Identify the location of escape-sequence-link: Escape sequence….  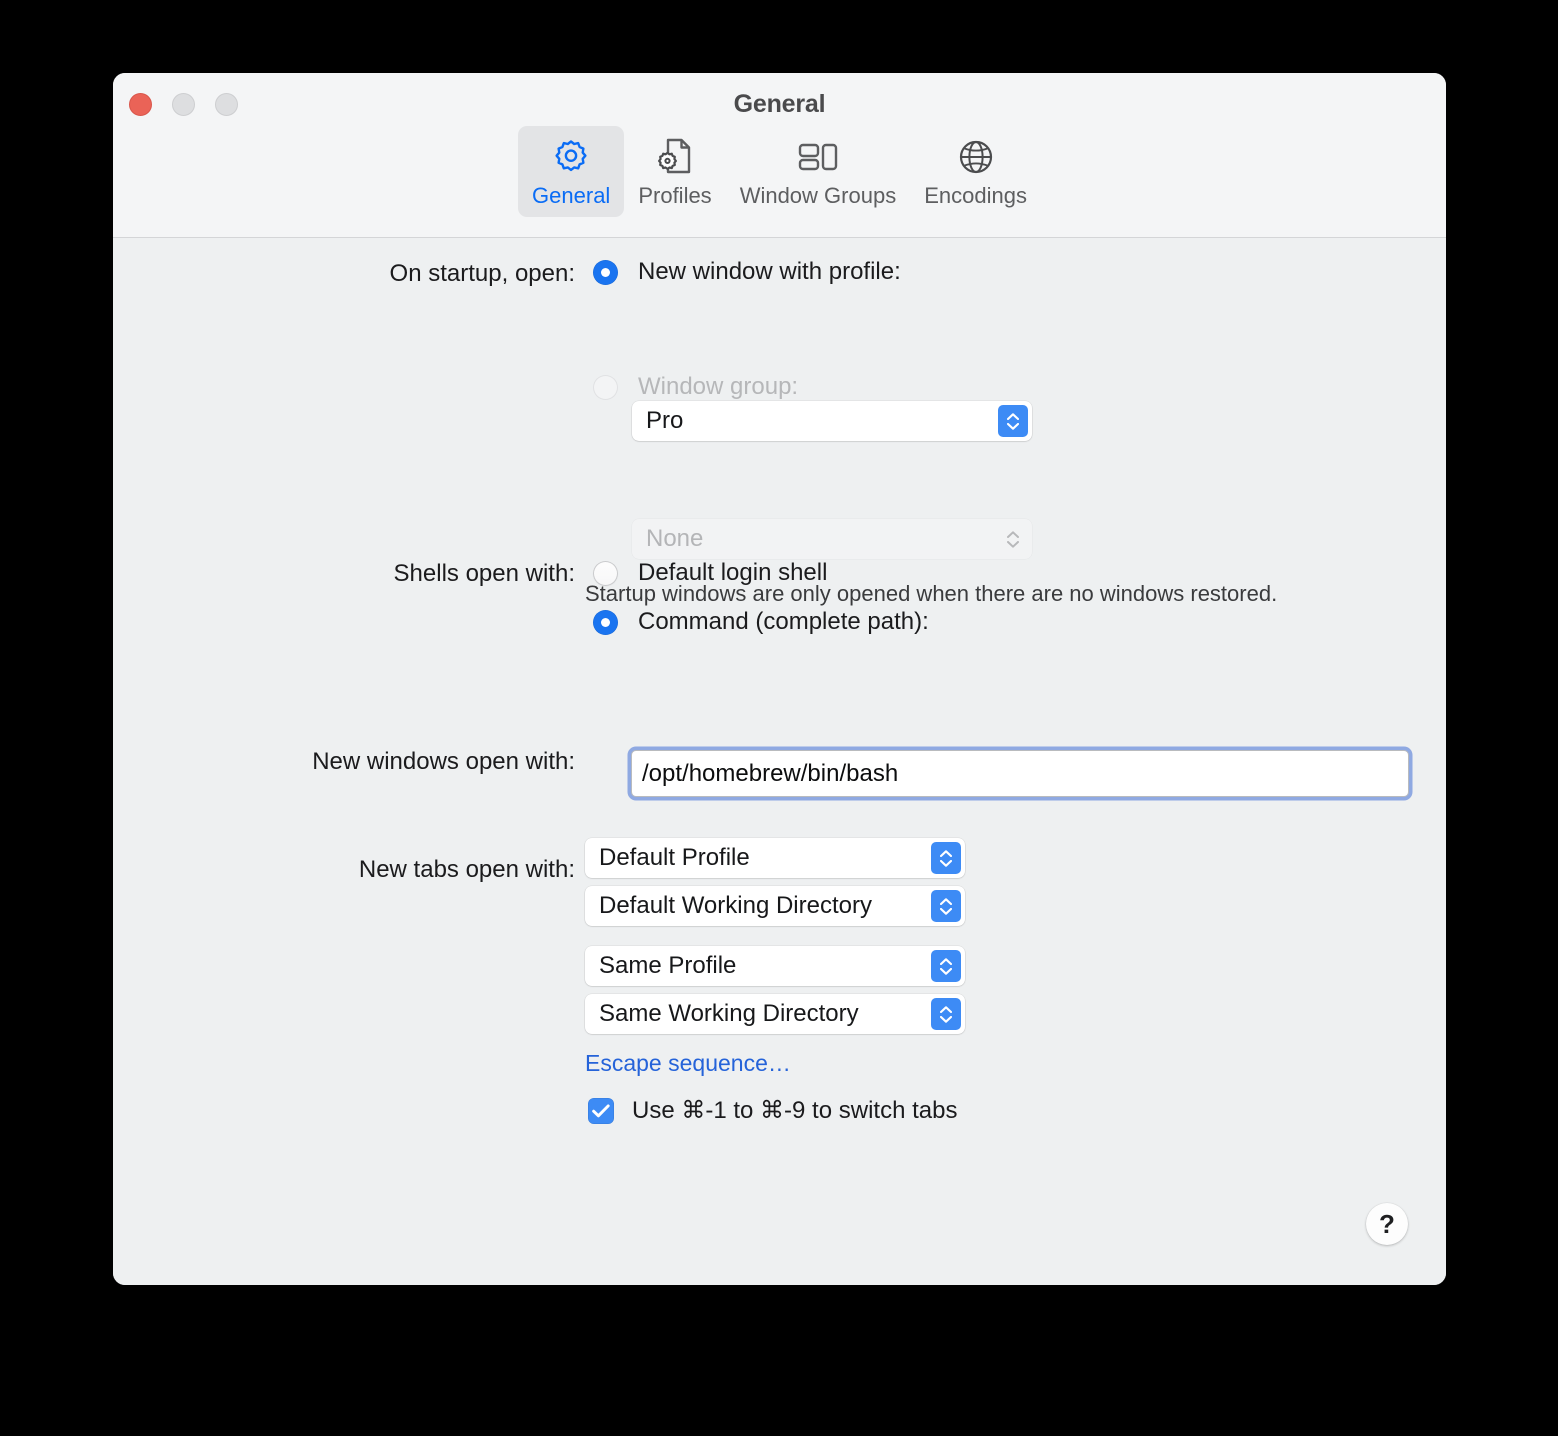
(688, 1063).